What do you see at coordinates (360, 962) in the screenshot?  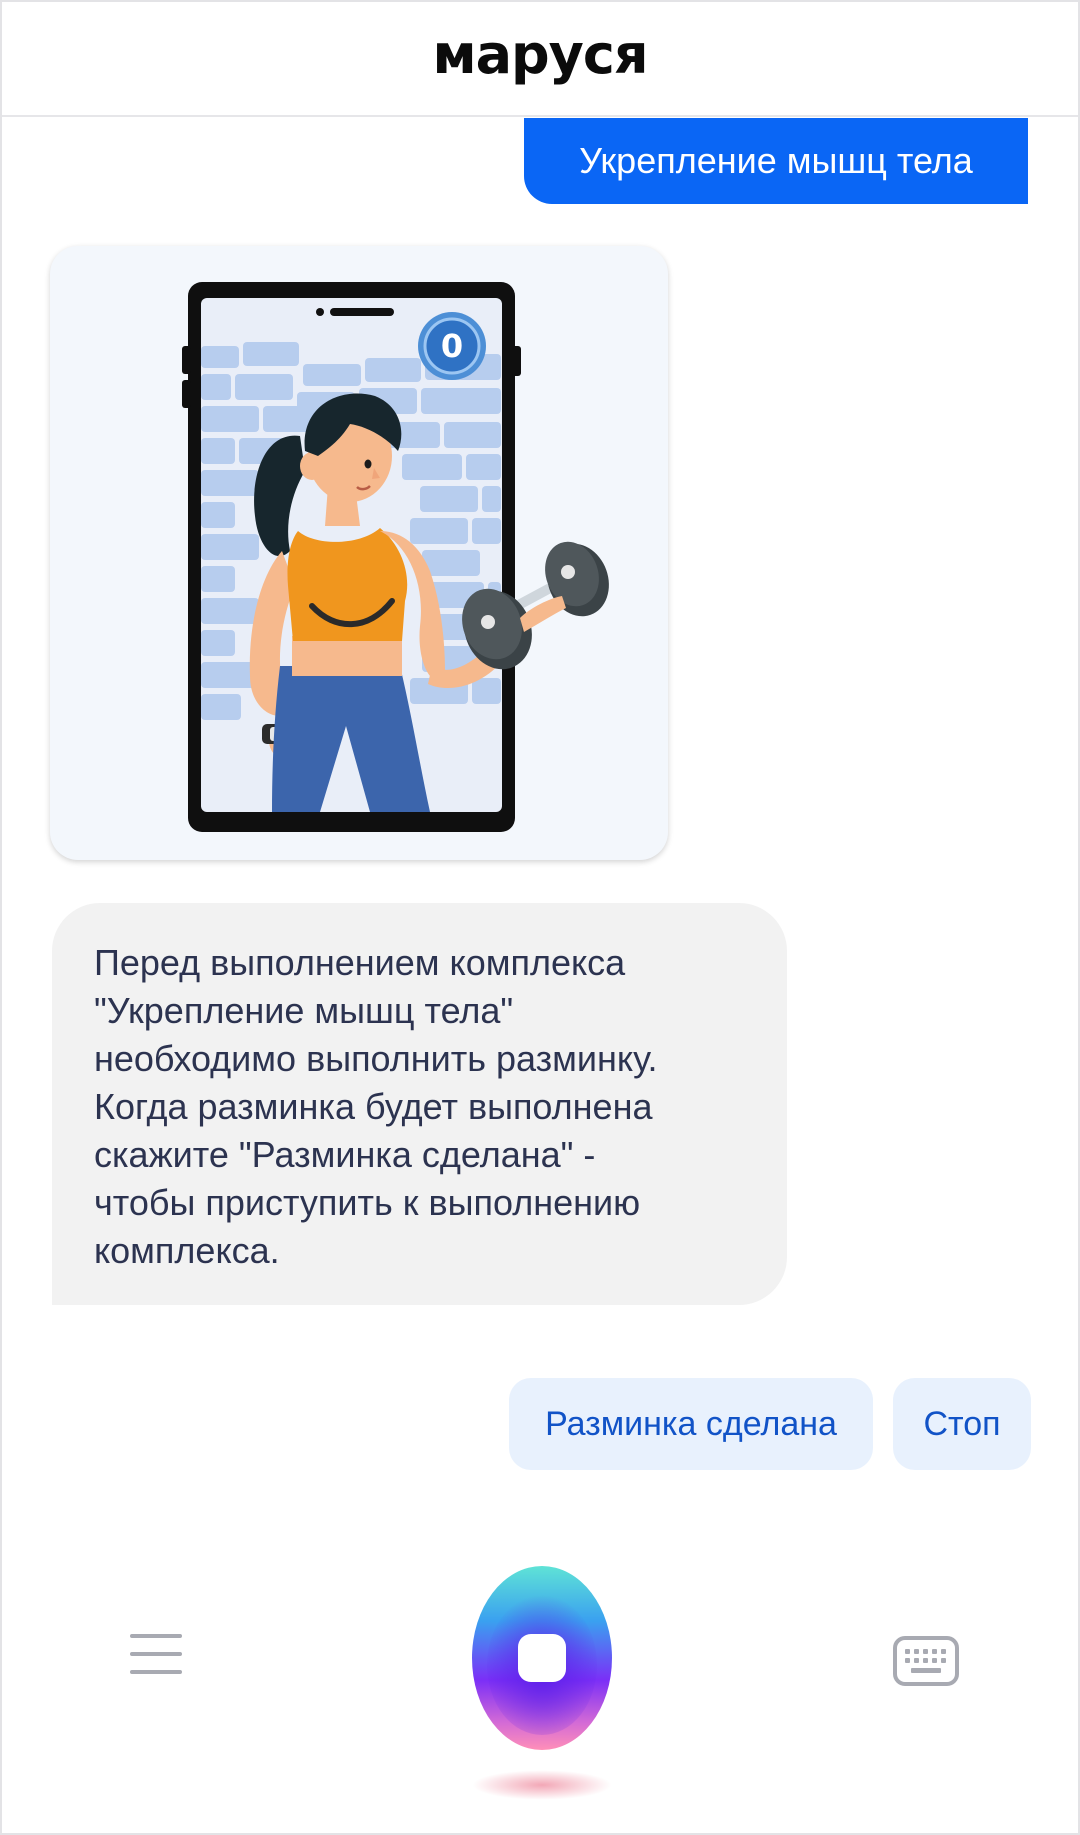 I see `bot-message-line: Перед выполнением комплекса` at bounding box center [360, 962].